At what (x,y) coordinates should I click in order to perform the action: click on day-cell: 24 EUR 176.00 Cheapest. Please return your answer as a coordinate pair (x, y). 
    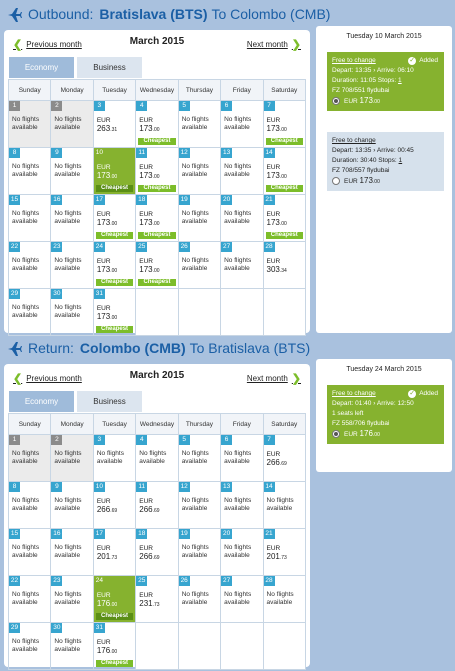
    Looking at the image, I should click on (114, 599).